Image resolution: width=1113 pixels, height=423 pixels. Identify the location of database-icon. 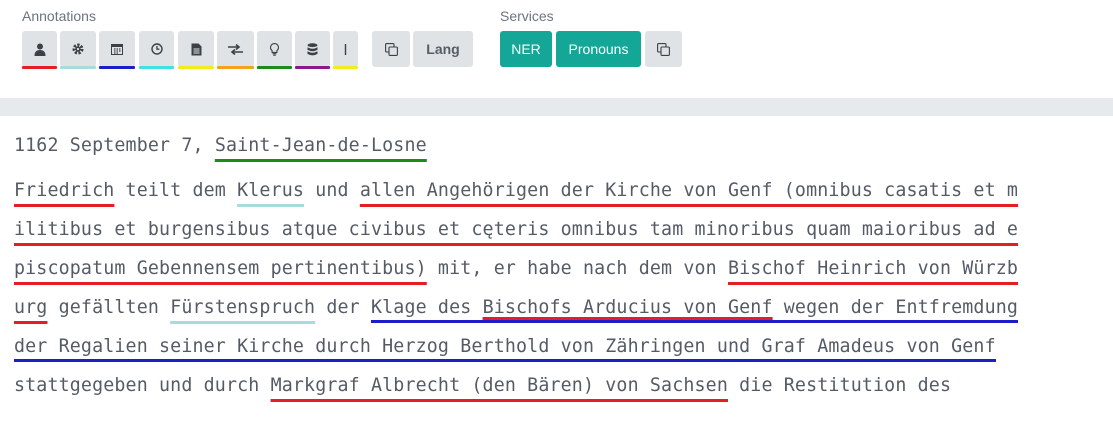
(312, 49).